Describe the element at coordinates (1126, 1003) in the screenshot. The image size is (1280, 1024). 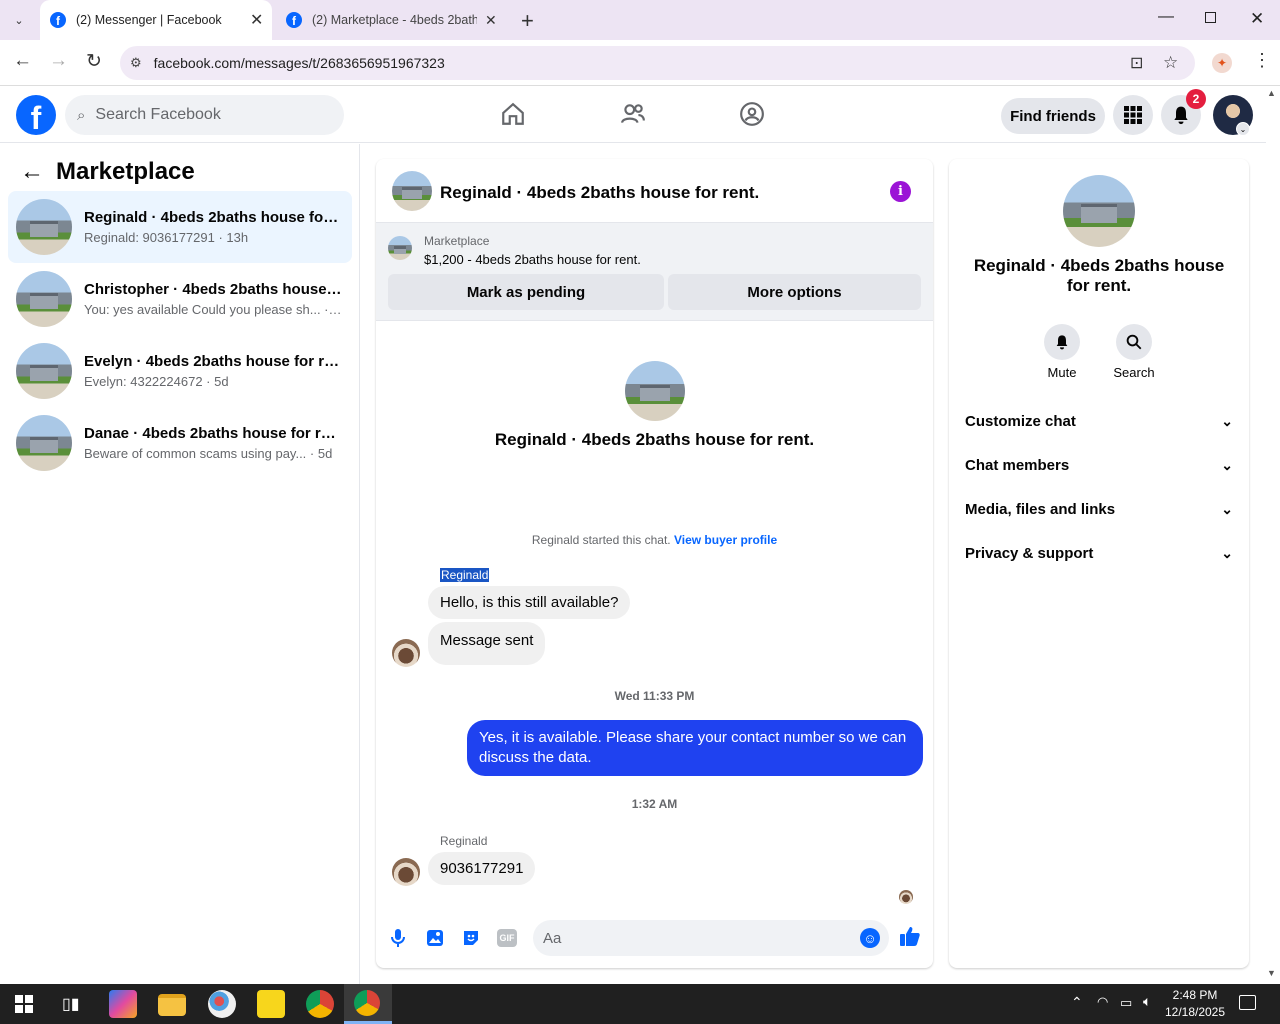
I see `battery-icon: ▭` at that location.